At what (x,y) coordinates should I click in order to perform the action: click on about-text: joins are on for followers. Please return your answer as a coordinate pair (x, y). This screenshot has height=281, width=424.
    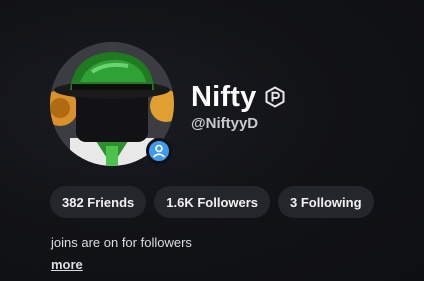
    Looking at the image, I should click on (121, 242).